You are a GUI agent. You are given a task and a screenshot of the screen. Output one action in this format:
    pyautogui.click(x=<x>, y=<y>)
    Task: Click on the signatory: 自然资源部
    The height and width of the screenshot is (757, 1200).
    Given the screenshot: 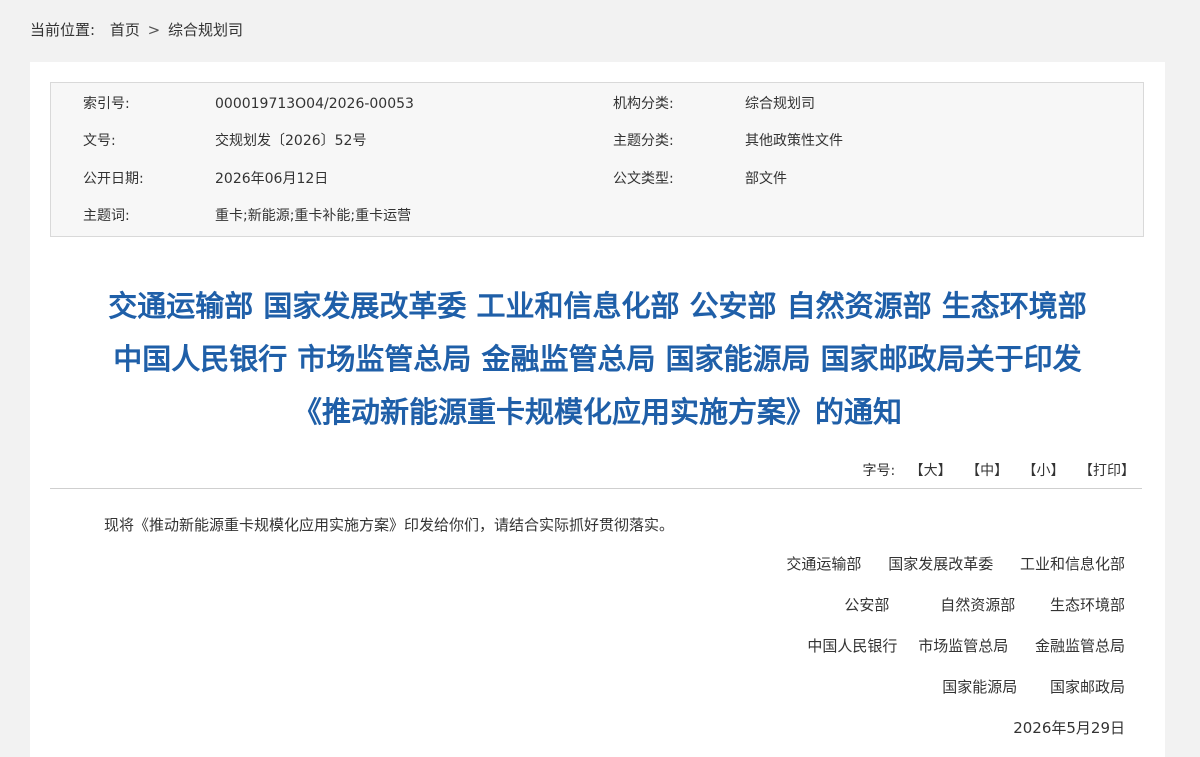 What is the action you would take?
    pyautogui.click(x=978, y=605)
    